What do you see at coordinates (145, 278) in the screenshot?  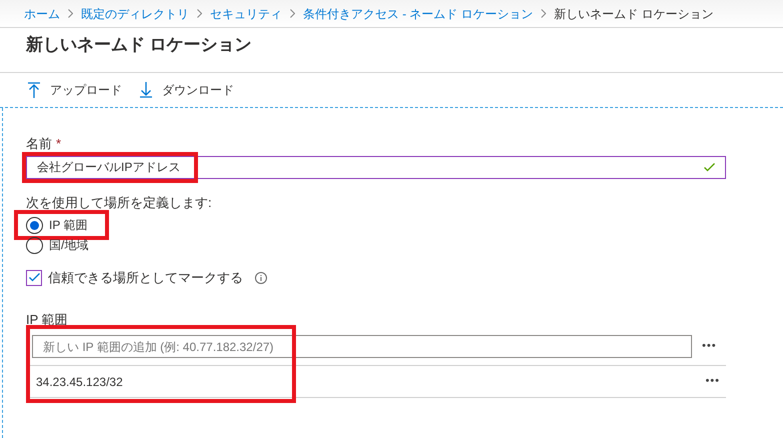 I see `checkbox-label: 信頼できる場所としてマークする` at bounding box center [145, 278].